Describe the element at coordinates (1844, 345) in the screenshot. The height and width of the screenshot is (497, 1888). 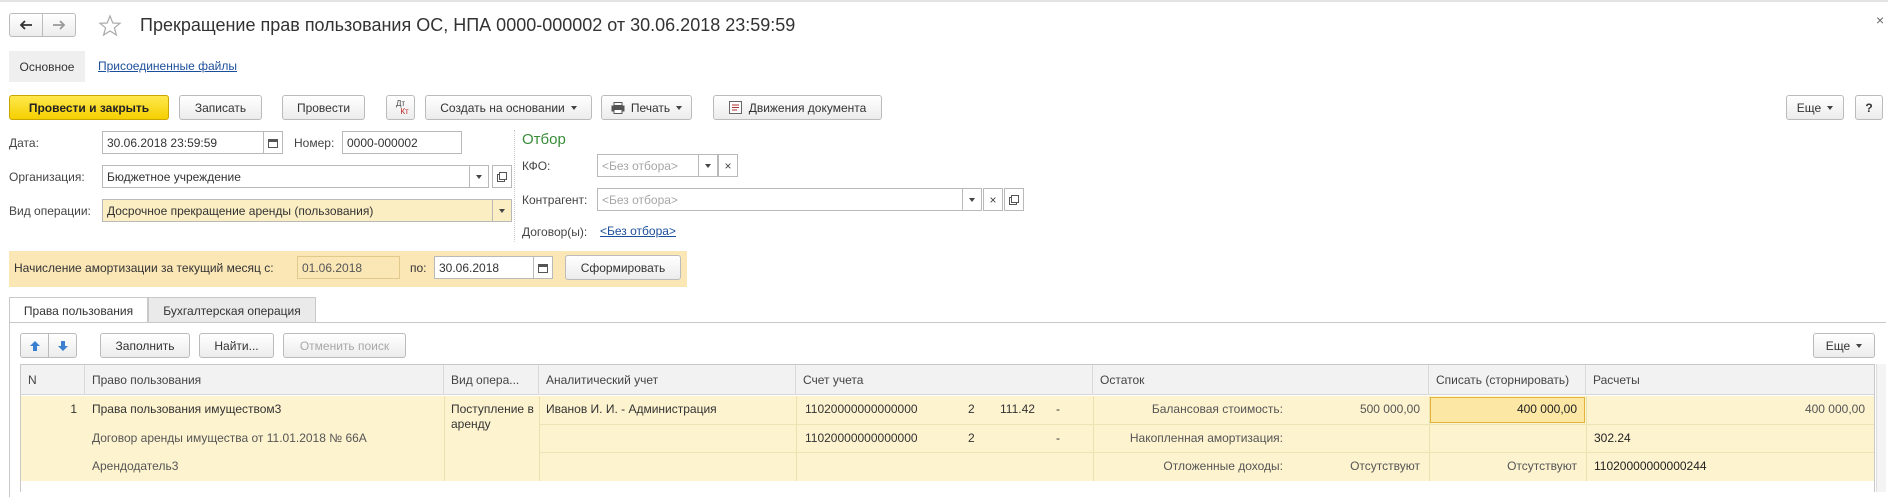
I see `table-more-button: Еще` at that location.